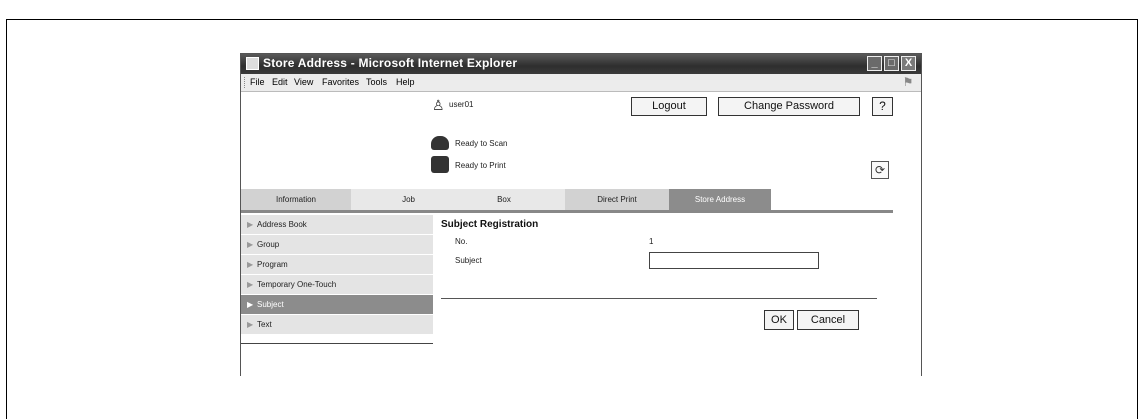 The width and height of the screenshot is (1144, 419). I want to click on sidebar-item-label: Text, so click(264, 324).